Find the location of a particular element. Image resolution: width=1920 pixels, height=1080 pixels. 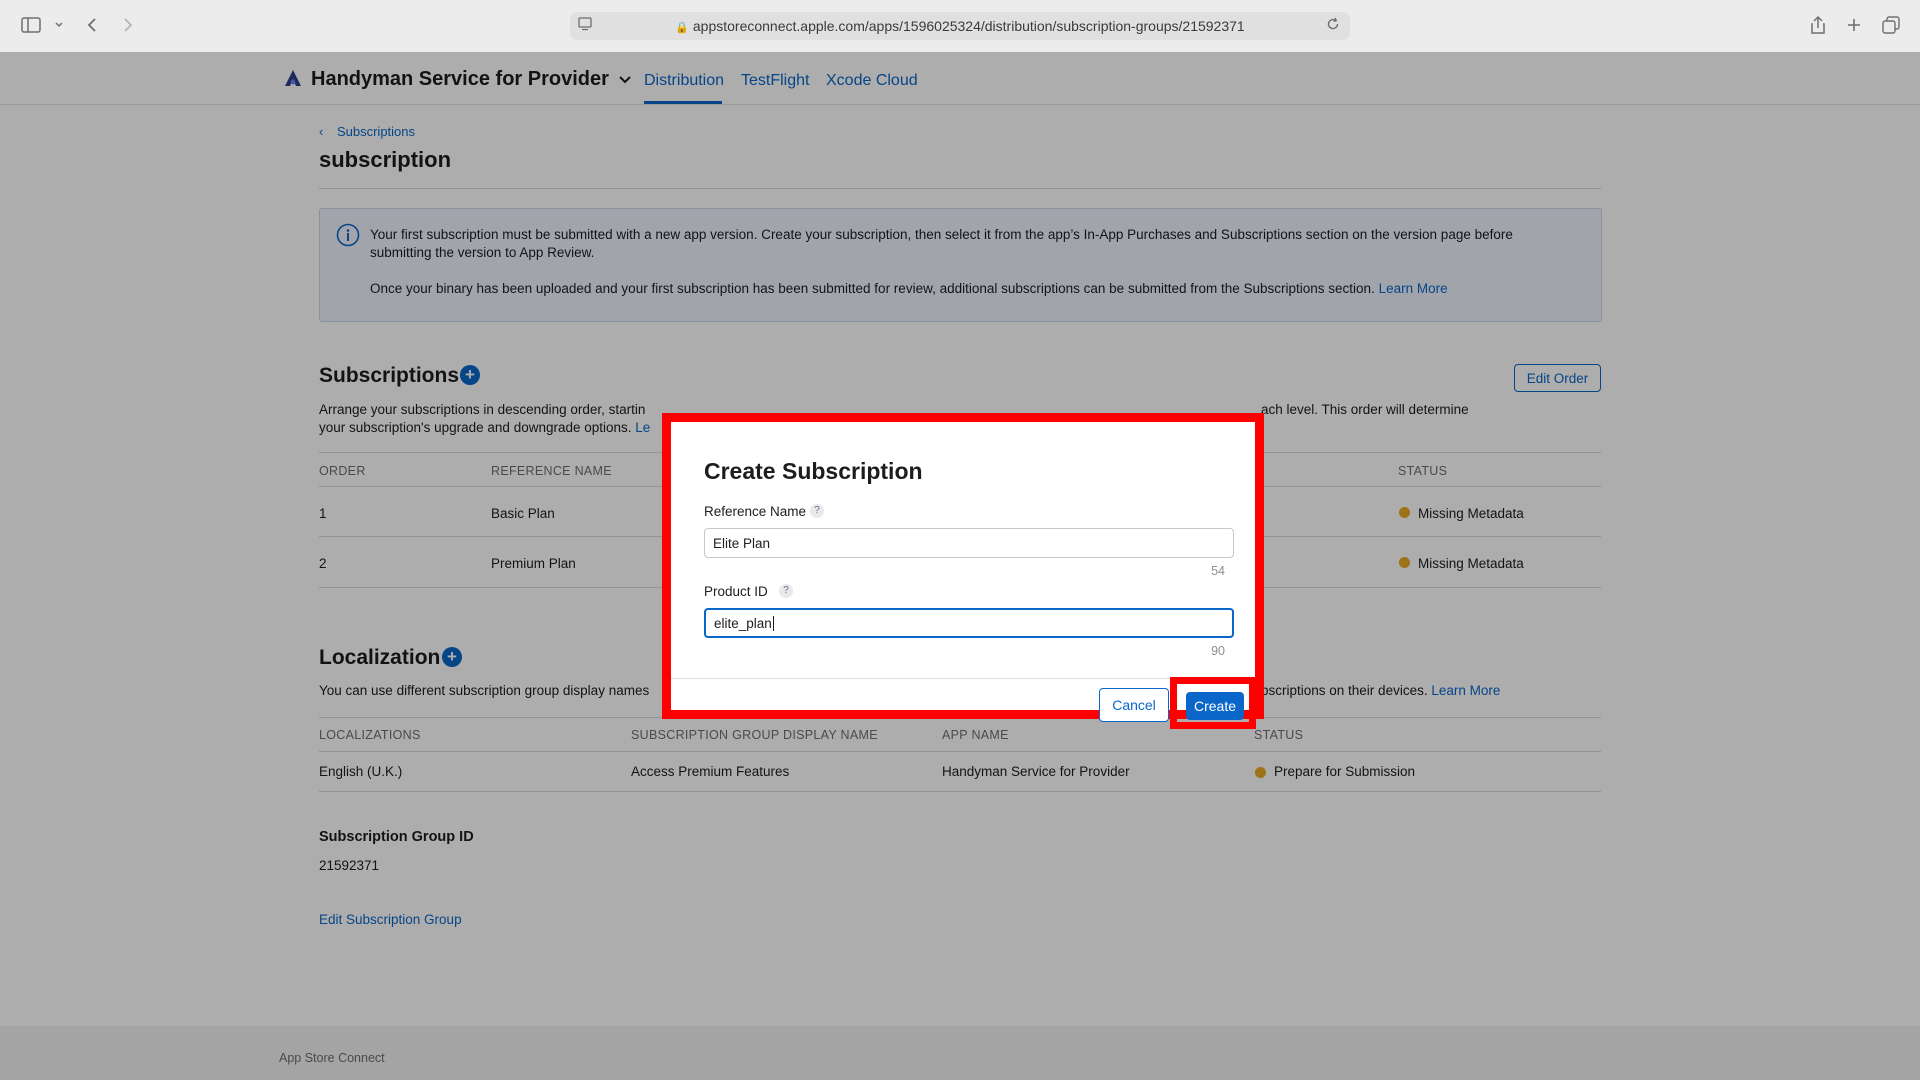

product-id-char-counter: 90 is located at coordinates (1218, 651).